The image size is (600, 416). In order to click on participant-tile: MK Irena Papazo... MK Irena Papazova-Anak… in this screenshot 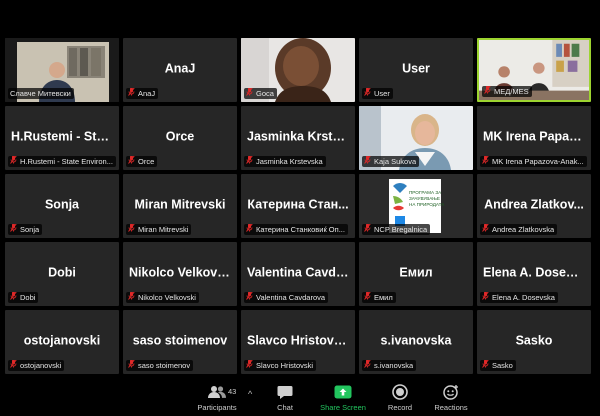, I will do `click(534, 138)`.